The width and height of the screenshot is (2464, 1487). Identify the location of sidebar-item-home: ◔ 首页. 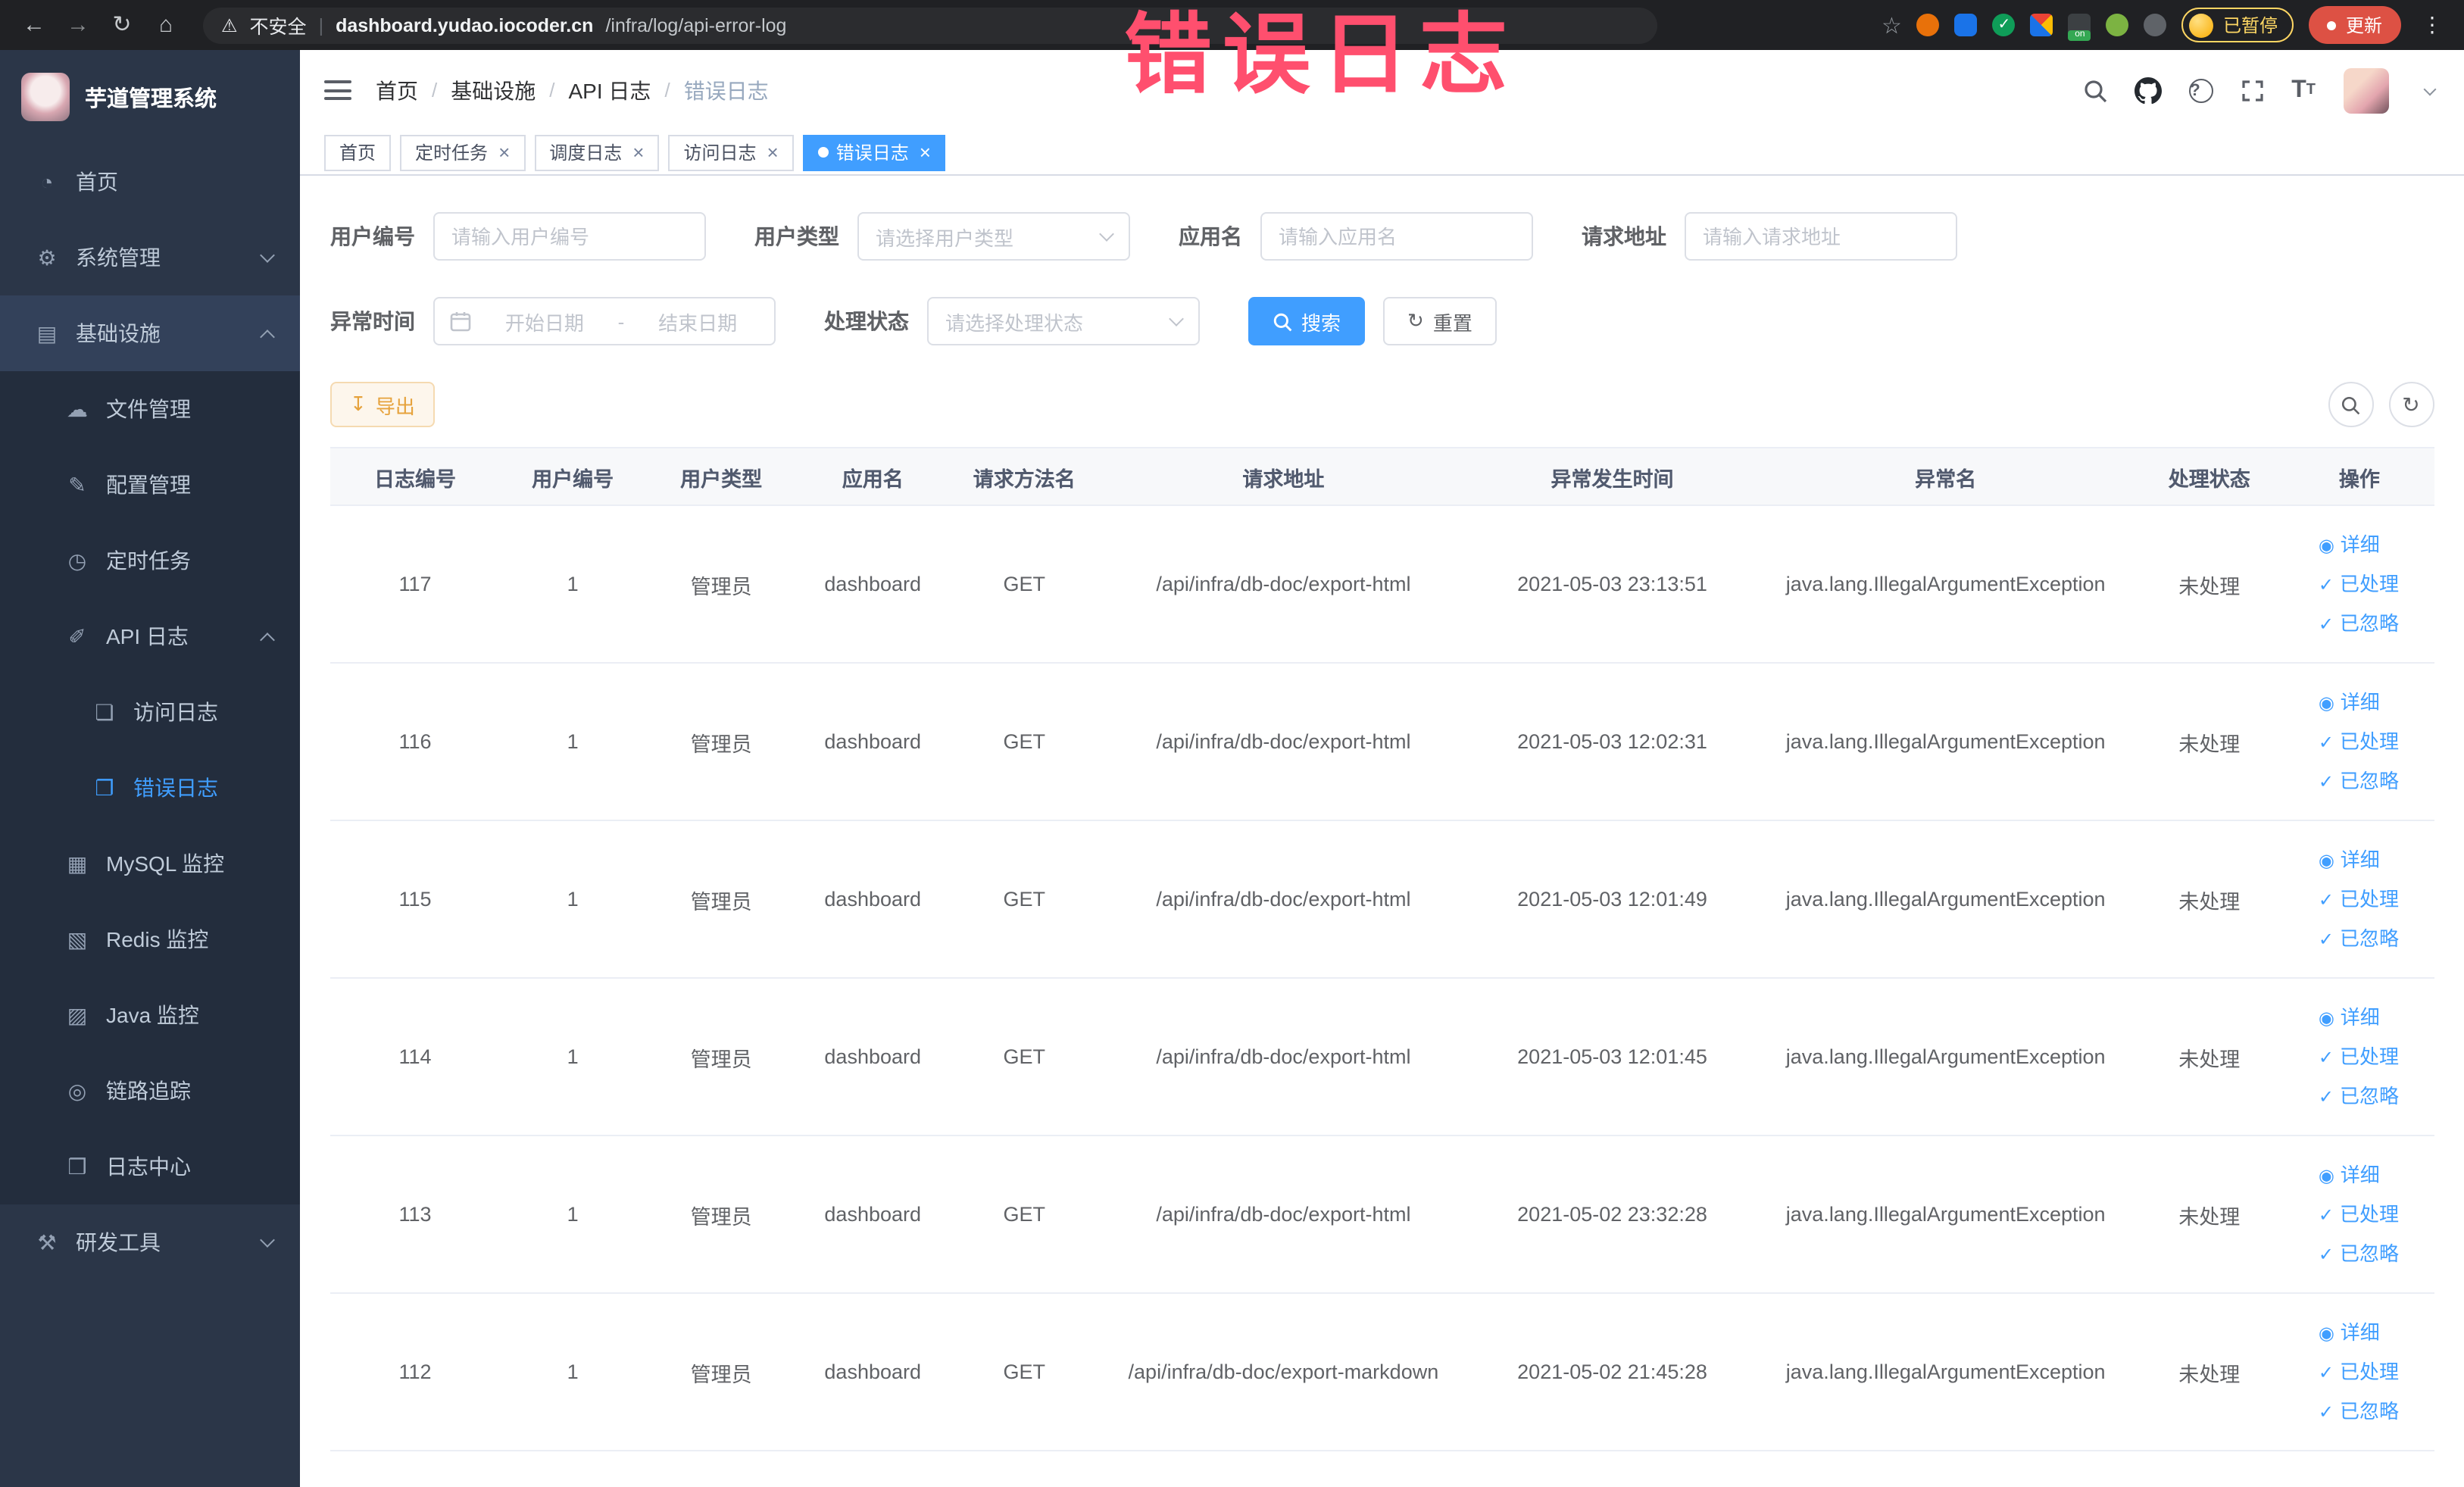
(150, 182).